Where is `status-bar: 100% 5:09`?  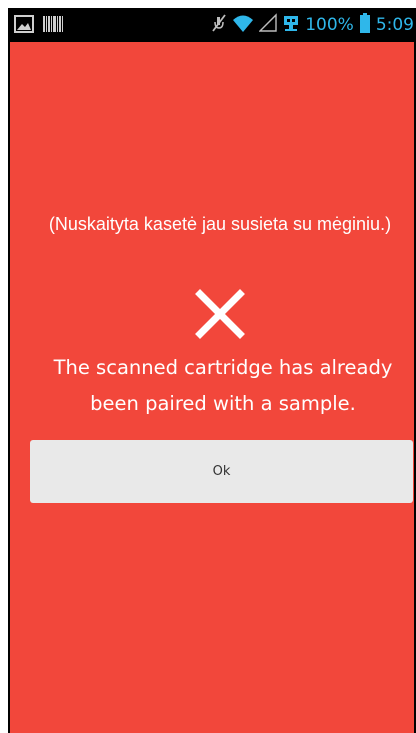
status-bar: 100% 5:09 is located at coordinates (212, 25).